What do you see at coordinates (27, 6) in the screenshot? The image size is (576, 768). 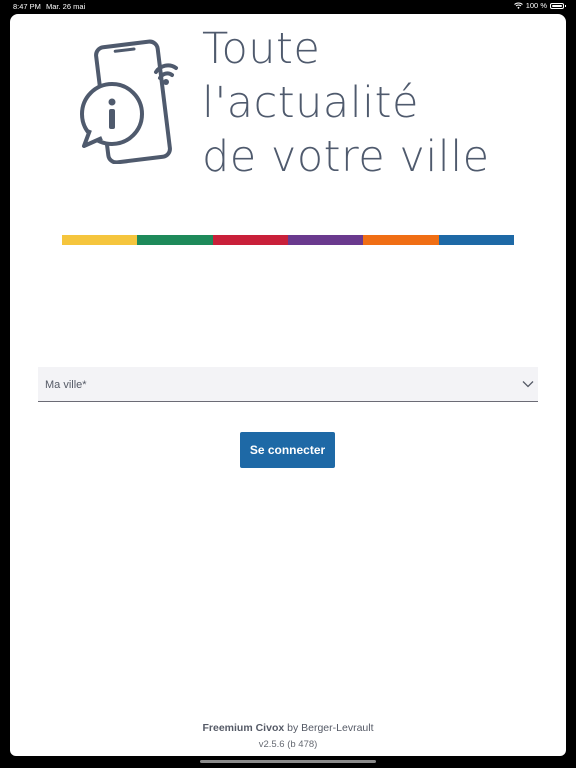 I see `status-time: 8:47 PM` at bounding box center [27, 6].